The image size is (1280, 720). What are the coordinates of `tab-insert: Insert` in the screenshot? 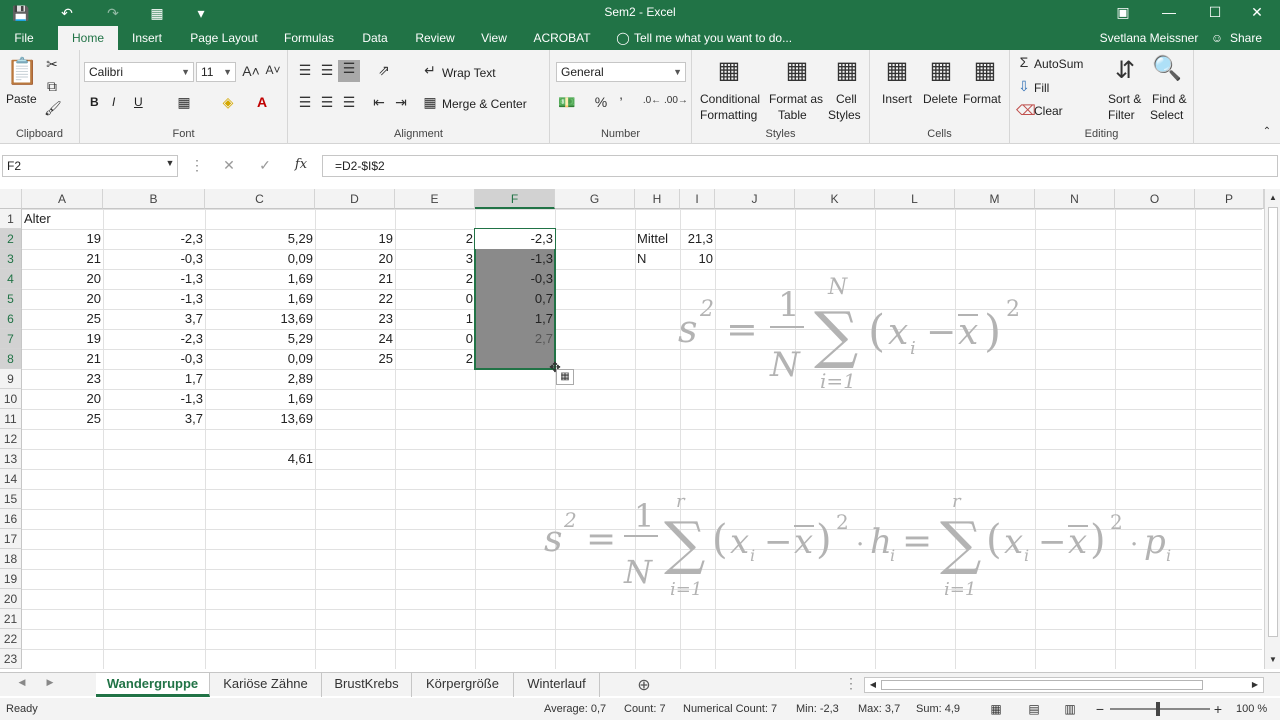 It's located at (147, 38).